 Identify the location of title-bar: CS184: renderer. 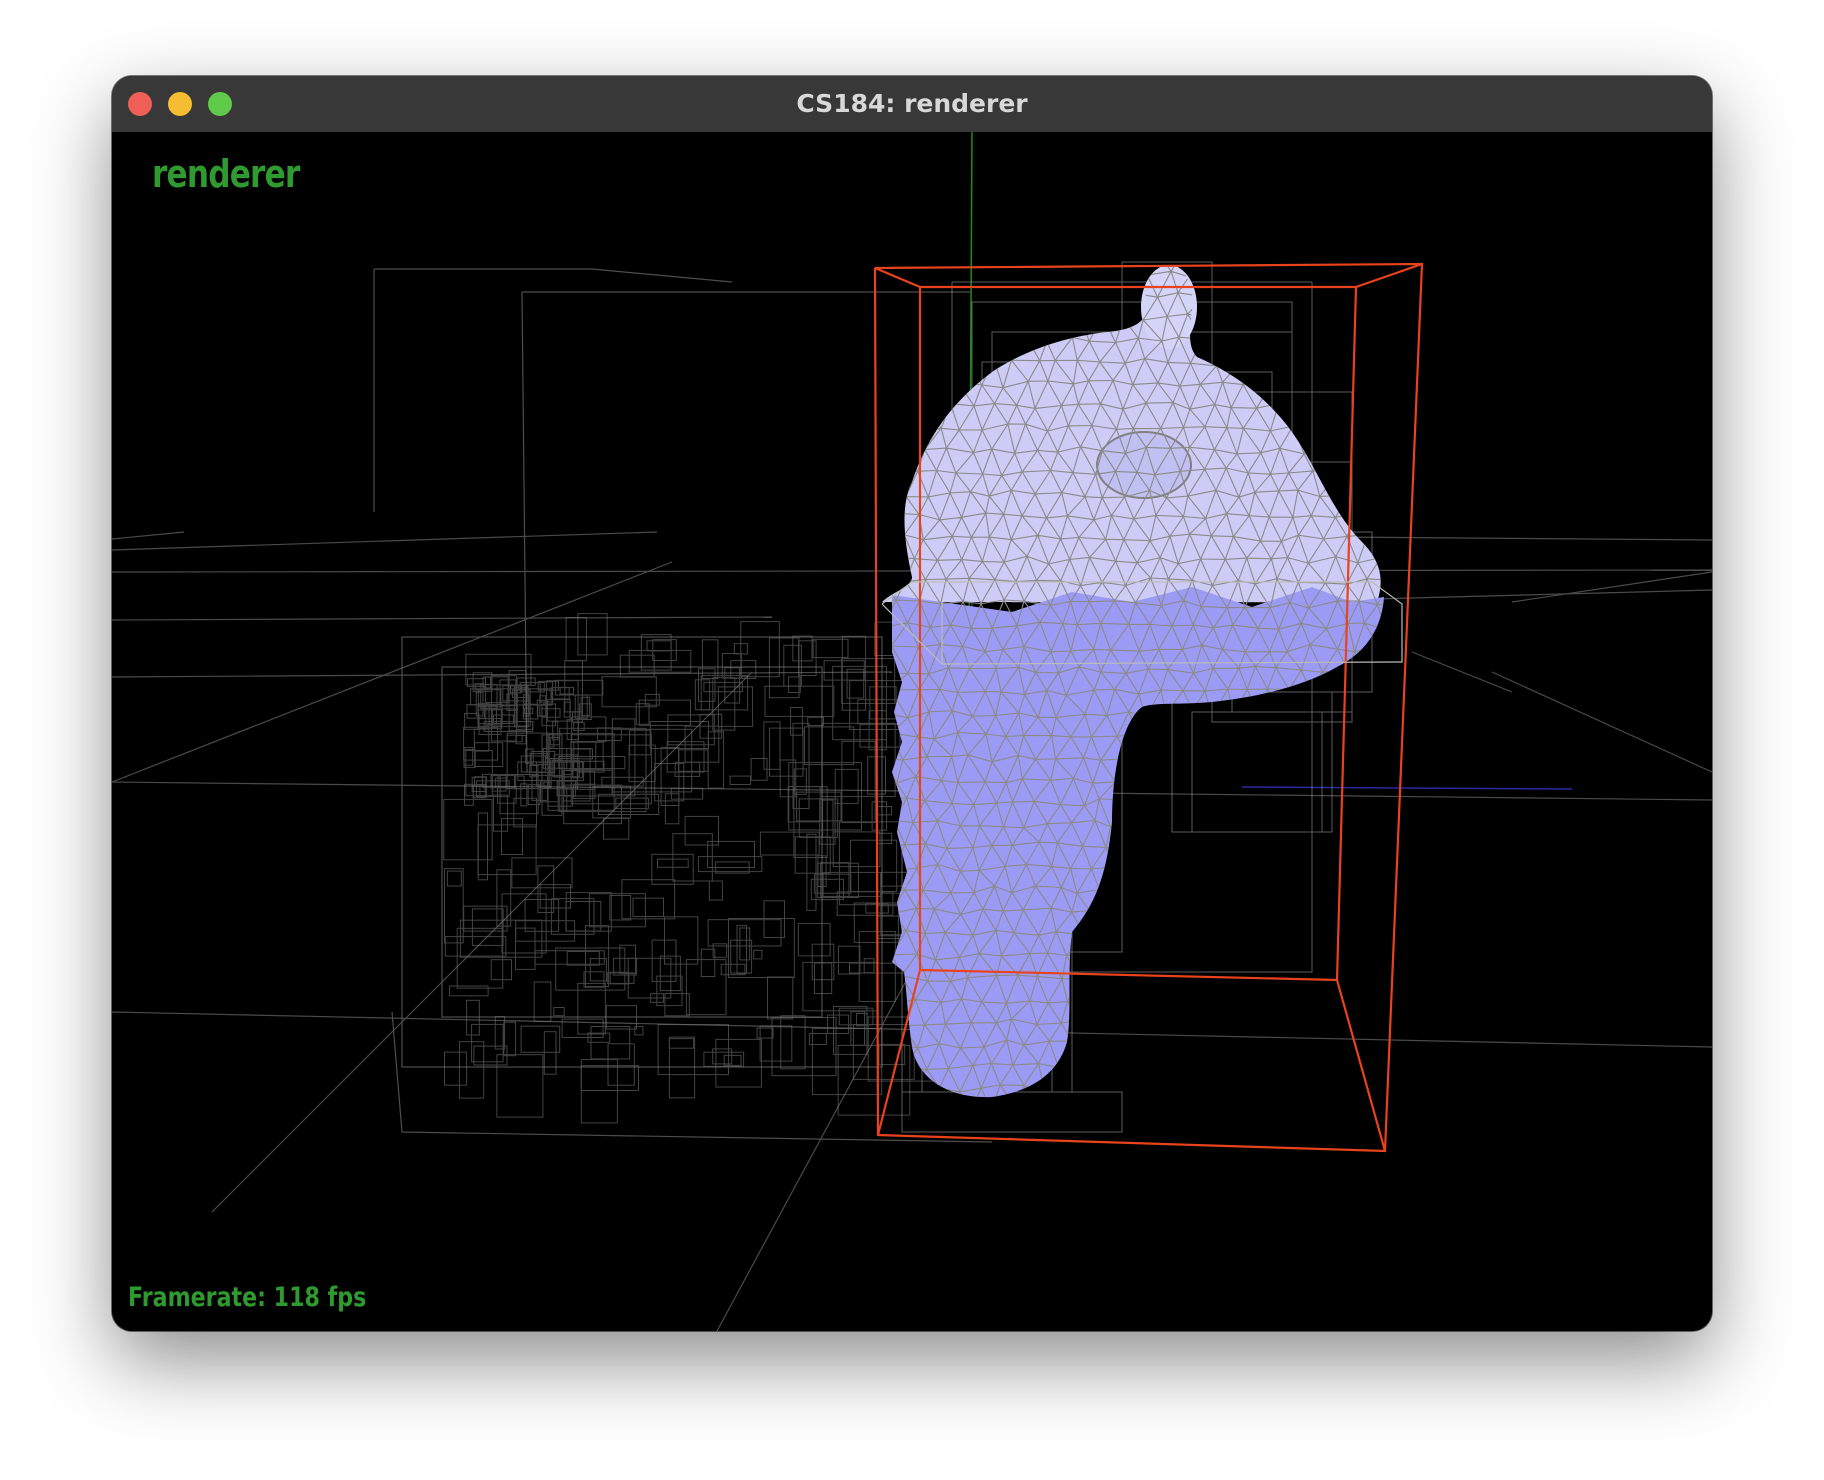
(912, 104).